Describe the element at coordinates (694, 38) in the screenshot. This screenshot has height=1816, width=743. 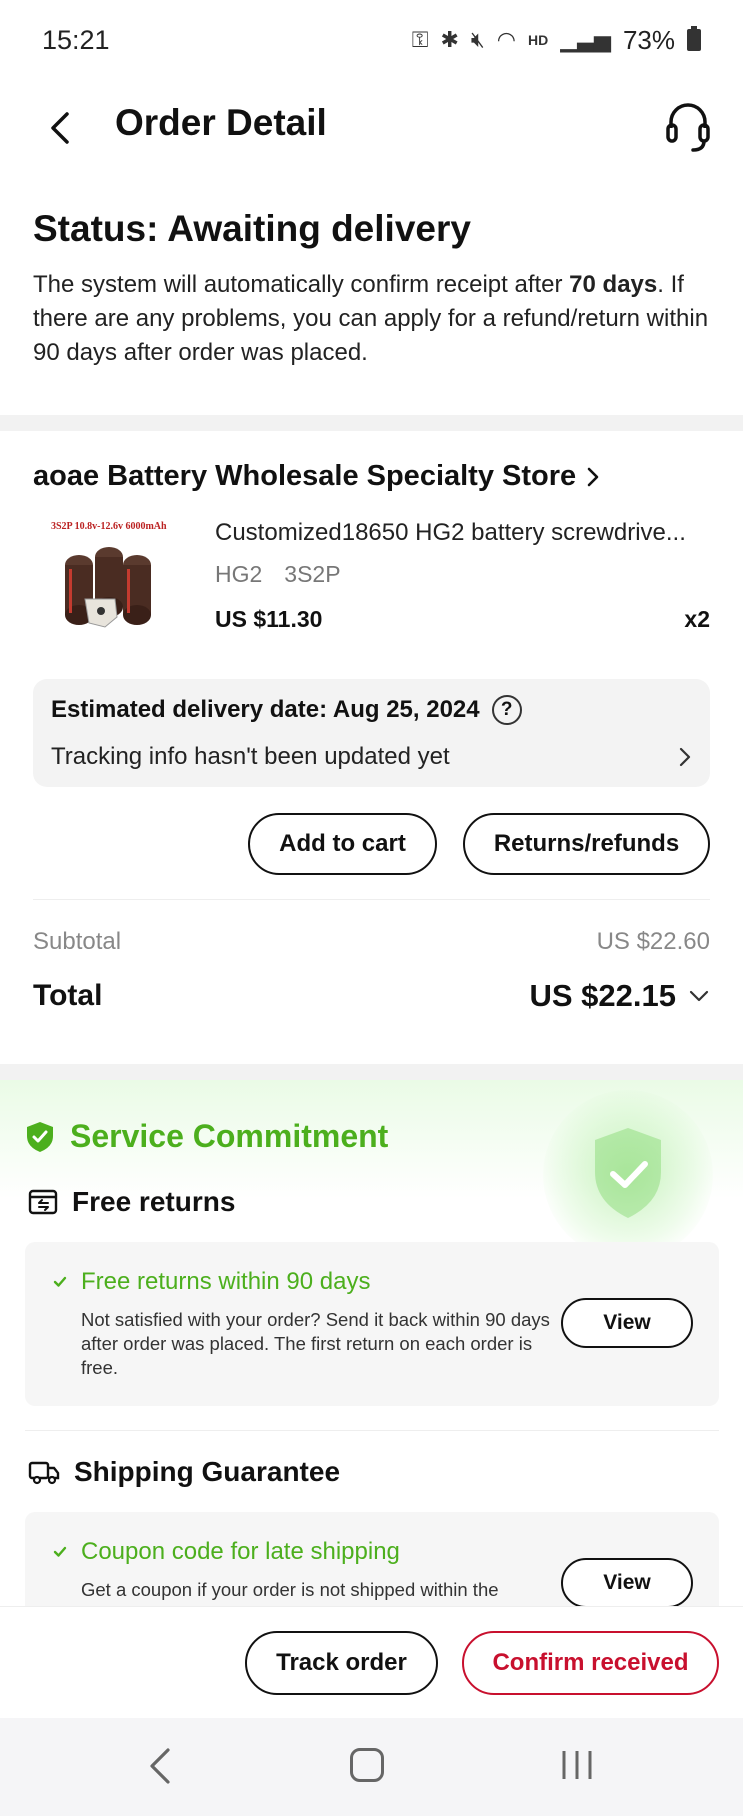
I see `battery-icon` at that location.